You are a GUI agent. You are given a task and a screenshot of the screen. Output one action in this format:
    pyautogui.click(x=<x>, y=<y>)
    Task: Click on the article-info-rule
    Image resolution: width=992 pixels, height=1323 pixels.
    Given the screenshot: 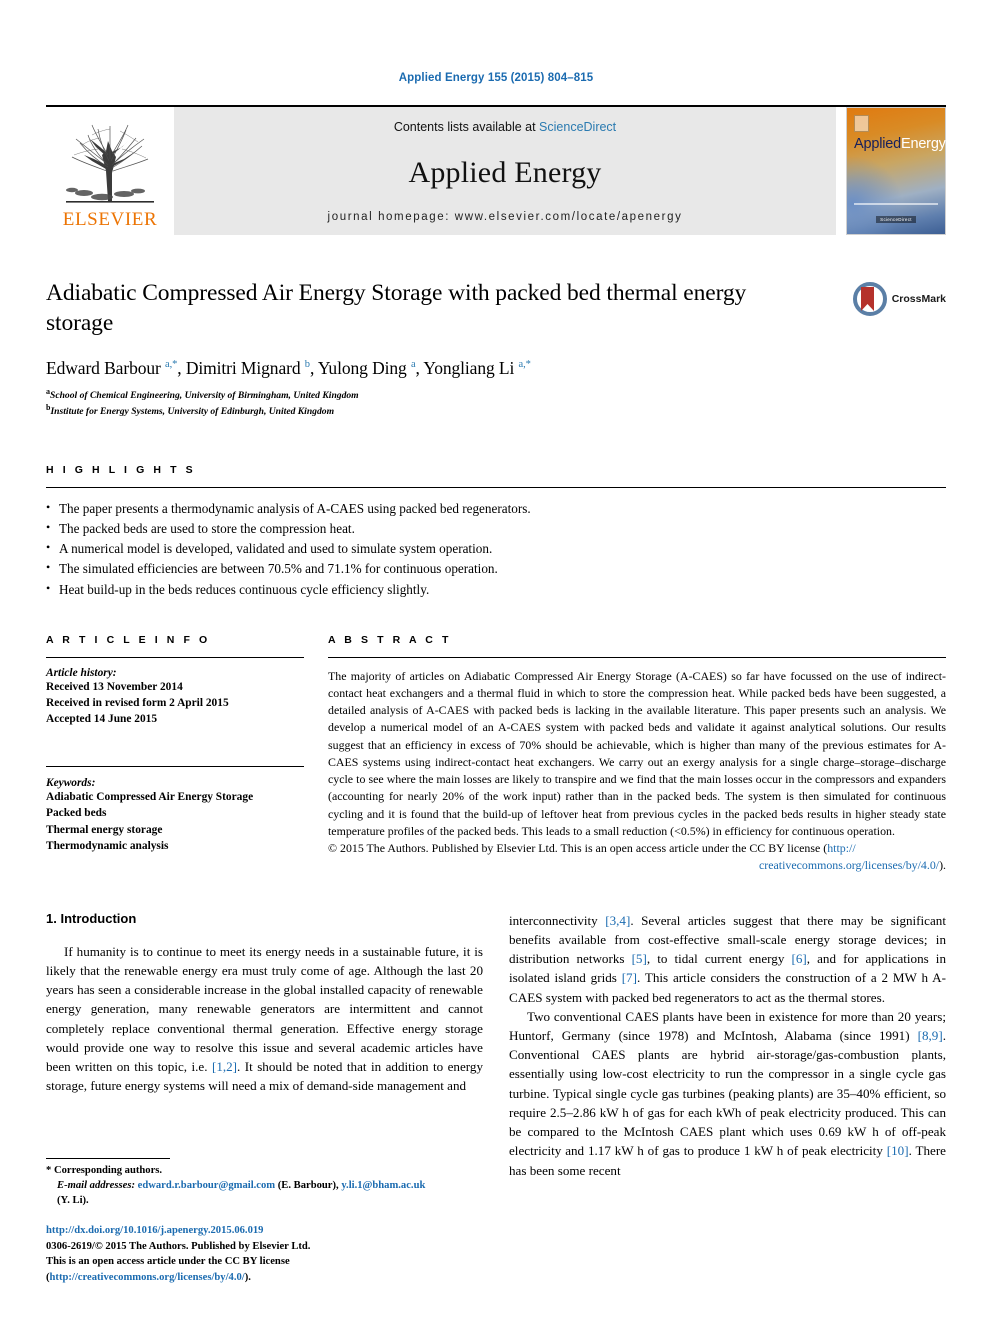 What is the action you would take?
    pyautogui.click(x=175, y=657)
    